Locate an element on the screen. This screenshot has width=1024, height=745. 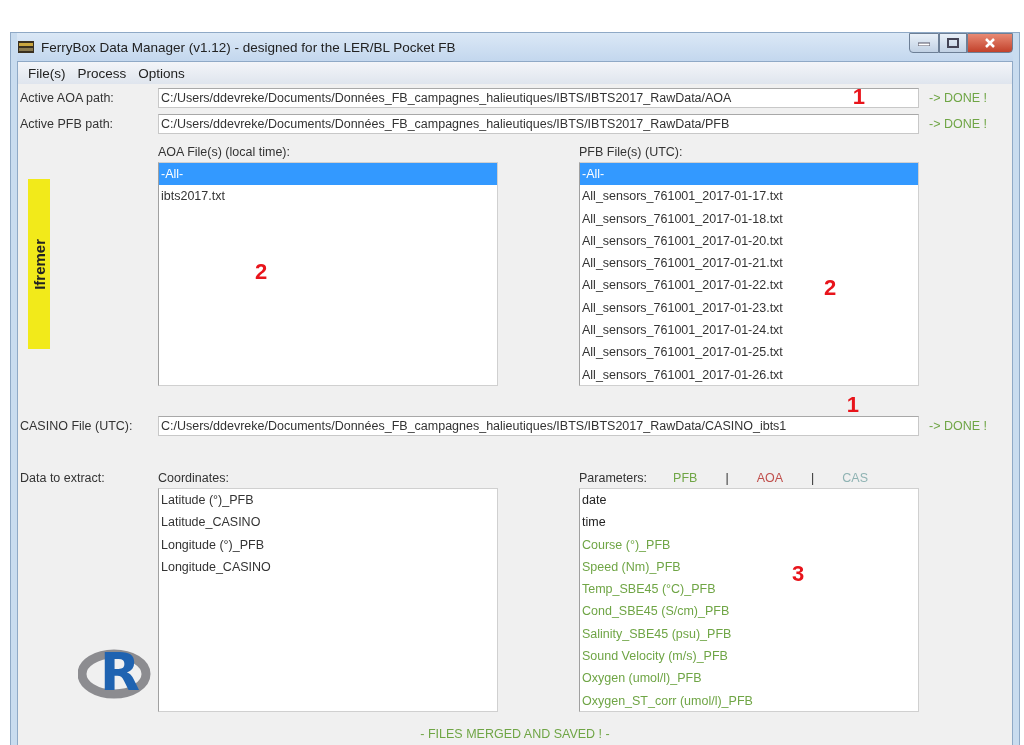
path-label: Active PFB path: is located at coordinates (67, 124).